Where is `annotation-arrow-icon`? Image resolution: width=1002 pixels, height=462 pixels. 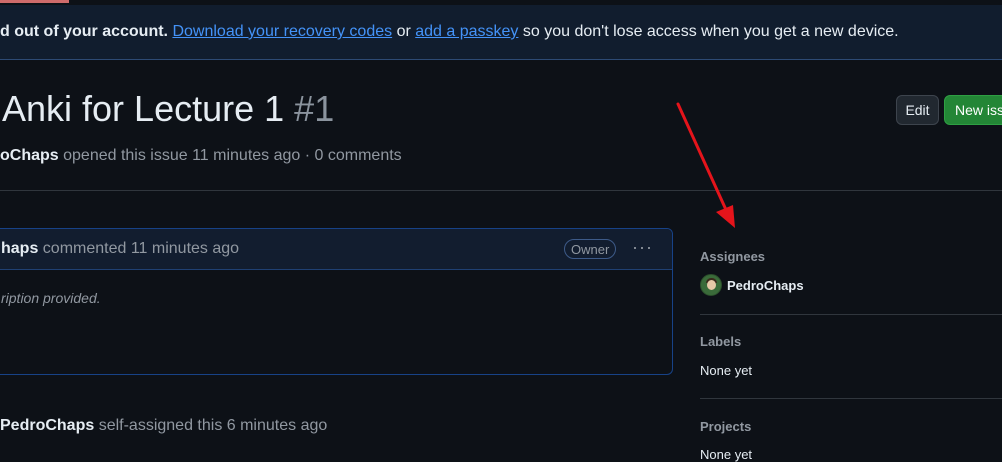 annotation-arrow-icon is located at coordinates (705, 165).